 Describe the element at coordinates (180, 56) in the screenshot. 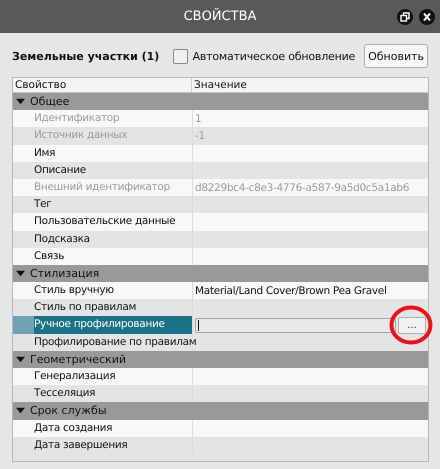

I see `checkbox` at that location.